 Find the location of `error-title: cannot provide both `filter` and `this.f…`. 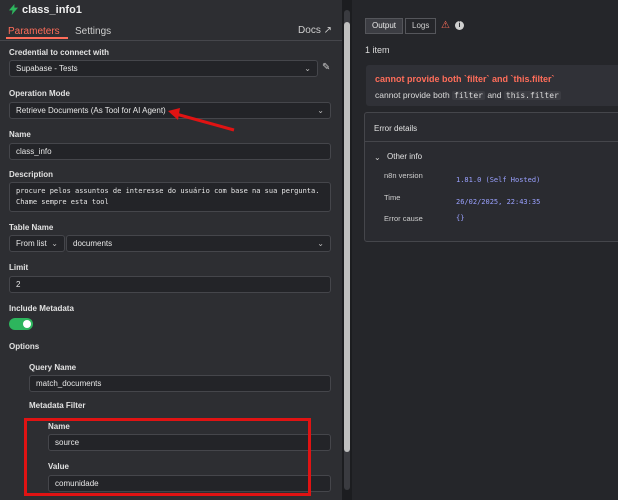

error-title: cannot provide both `filter` and `this.f… is located at coordinates (465, 79).